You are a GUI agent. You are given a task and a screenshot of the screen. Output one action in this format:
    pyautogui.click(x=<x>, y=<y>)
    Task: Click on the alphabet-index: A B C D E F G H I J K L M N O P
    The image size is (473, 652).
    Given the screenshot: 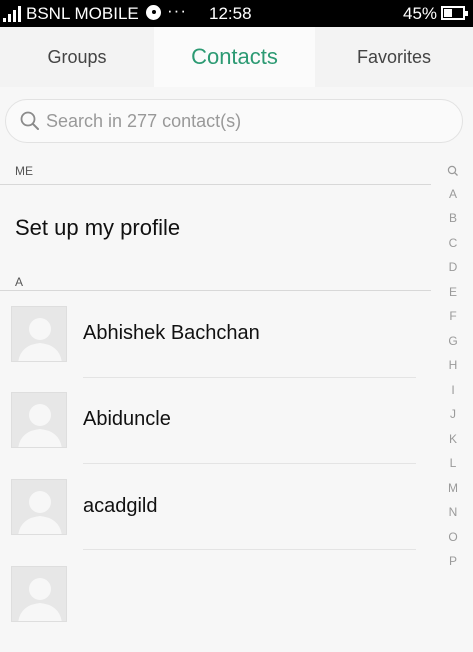 What is the action you would take?
    pyautogui.click(x=453, y=370)
    